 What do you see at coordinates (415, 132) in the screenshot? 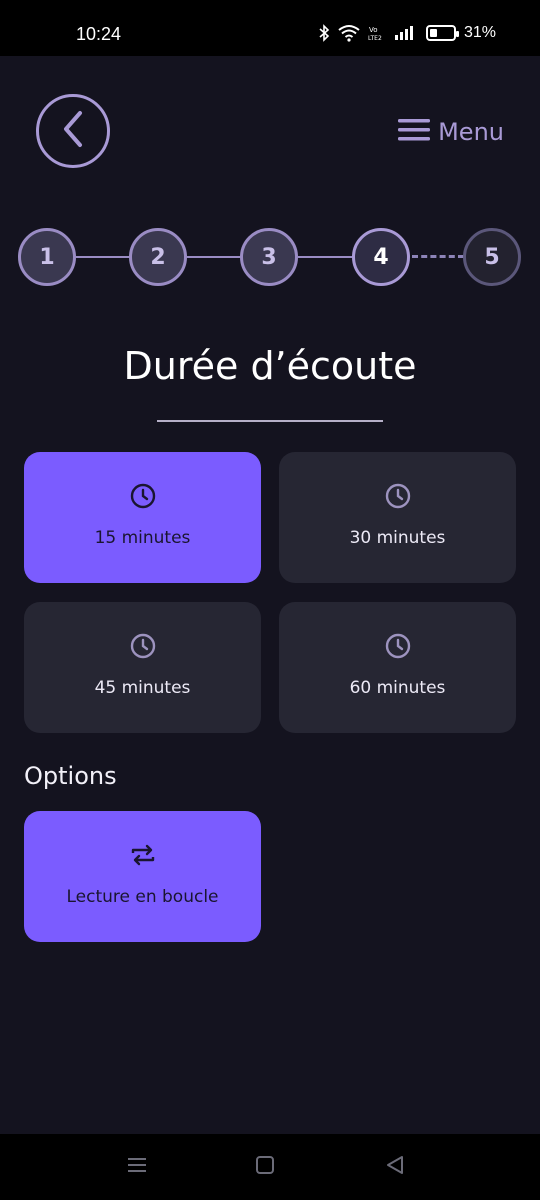
I see `hamburger-icon` at bounding box center [415, 132].